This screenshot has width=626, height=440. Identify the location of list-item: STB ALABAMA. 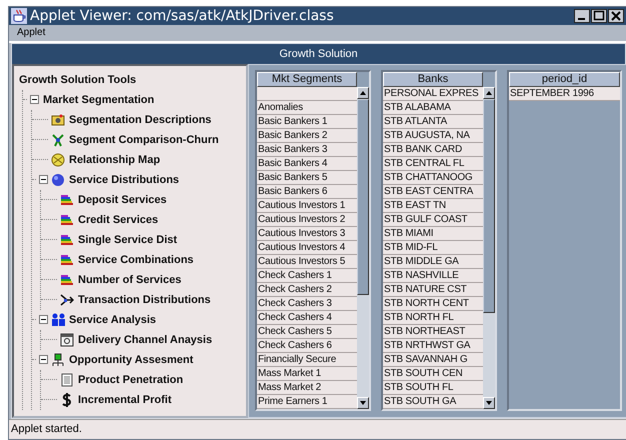
(433, 107).